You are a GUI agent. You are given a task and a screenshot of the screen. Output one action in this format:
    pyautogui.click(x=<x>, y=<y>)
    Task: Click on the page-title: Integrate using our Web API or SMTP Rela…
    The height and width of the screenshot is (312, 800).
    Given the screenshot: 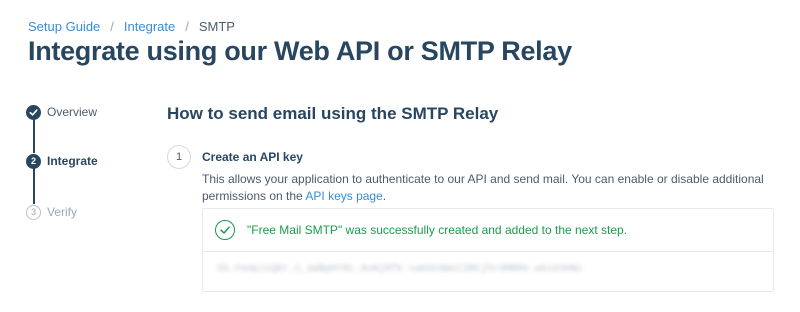 What is the action you would take?
    pyautogui.click(x=300, y=51)
    